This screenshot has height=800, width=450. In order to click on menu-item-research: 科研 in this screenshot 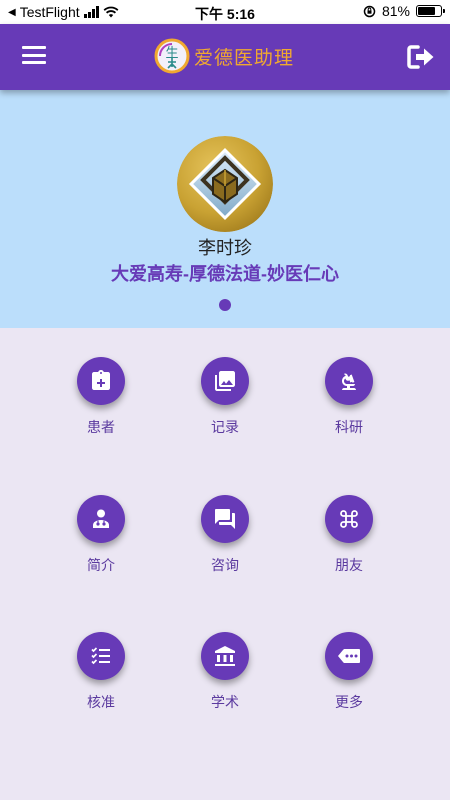, I will do `click(349, 407)`.